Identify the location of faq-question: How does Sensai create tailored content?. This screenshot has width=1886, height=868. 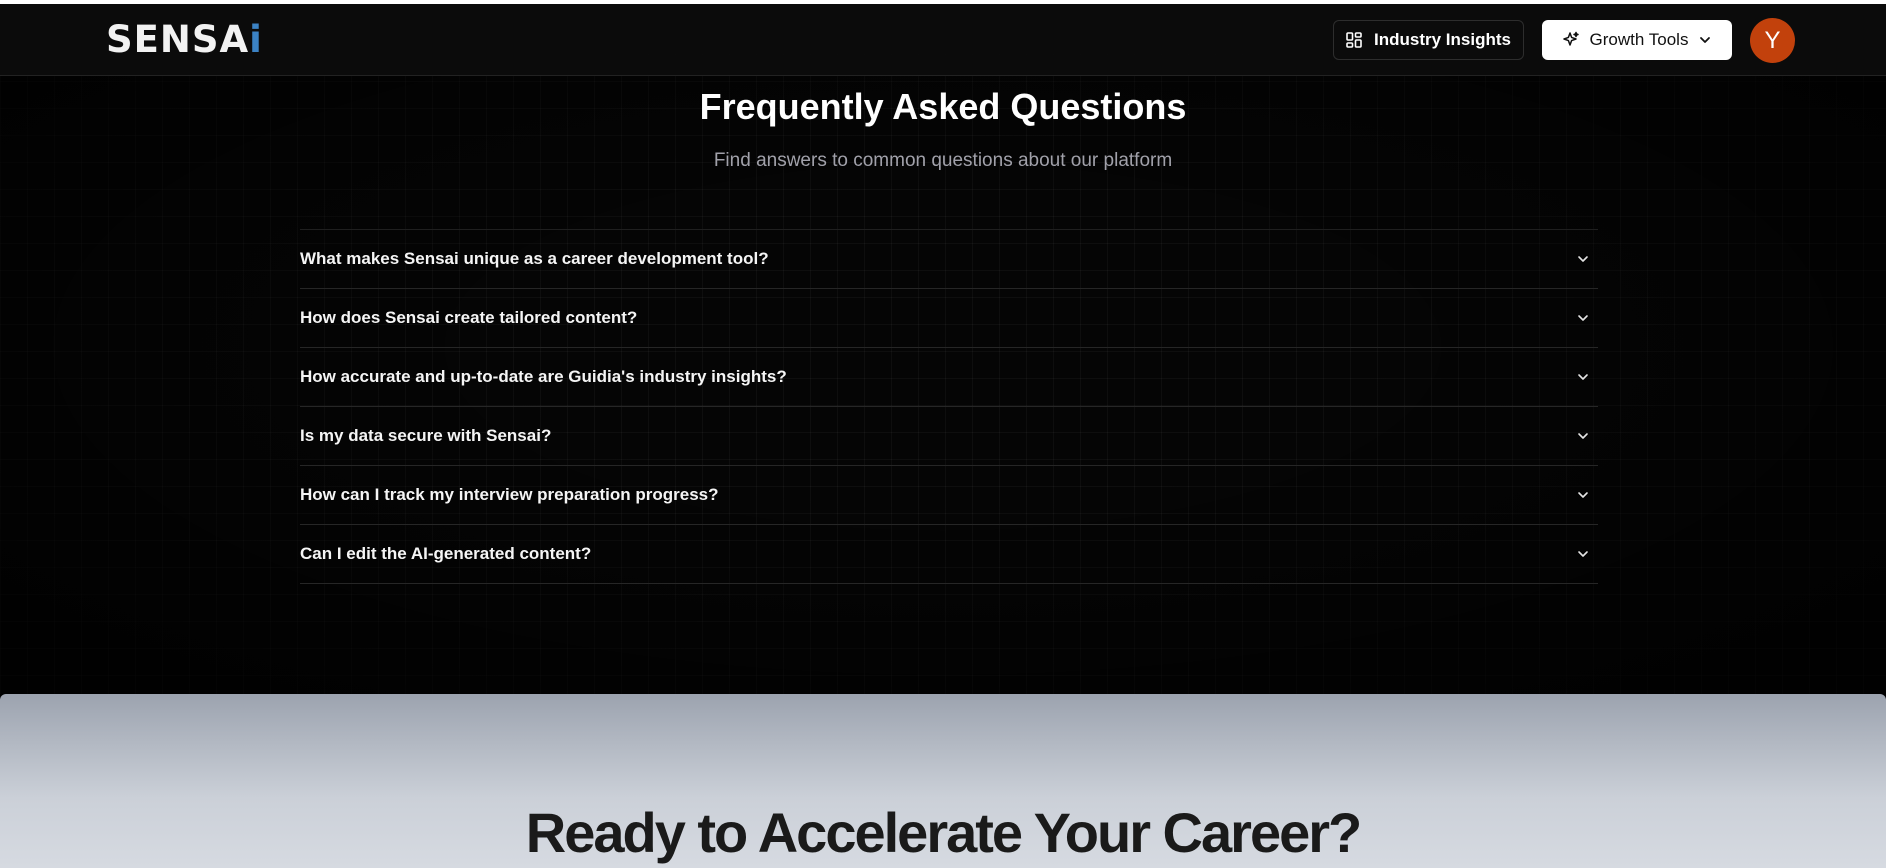
(469, 317).